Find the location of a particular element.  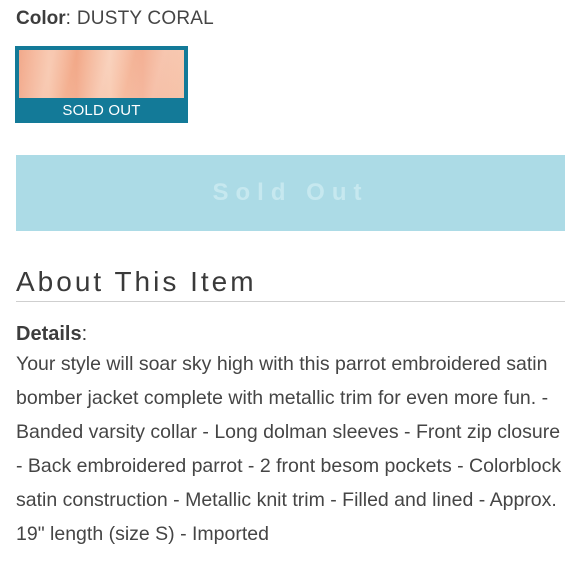

details-label: Details is located at coordinates (49, 334).